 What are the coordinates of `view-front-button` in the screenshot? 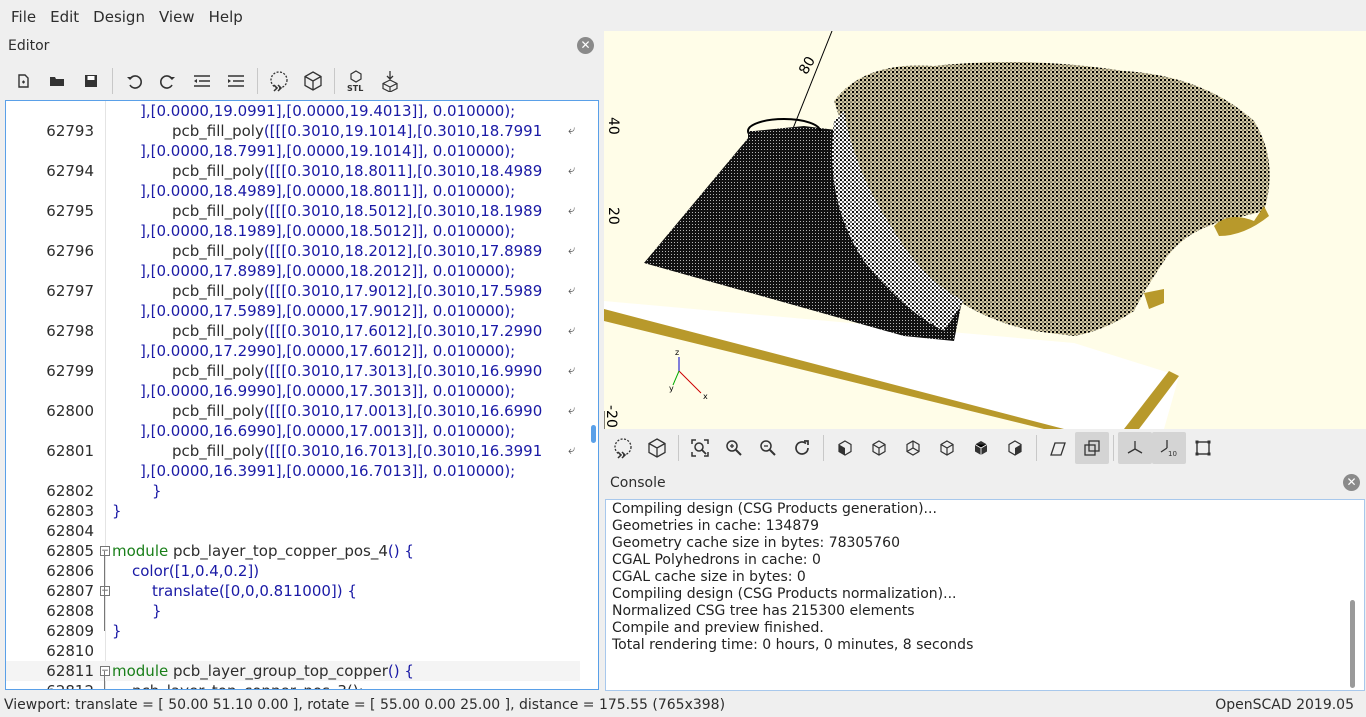 It's located at (981, 448).